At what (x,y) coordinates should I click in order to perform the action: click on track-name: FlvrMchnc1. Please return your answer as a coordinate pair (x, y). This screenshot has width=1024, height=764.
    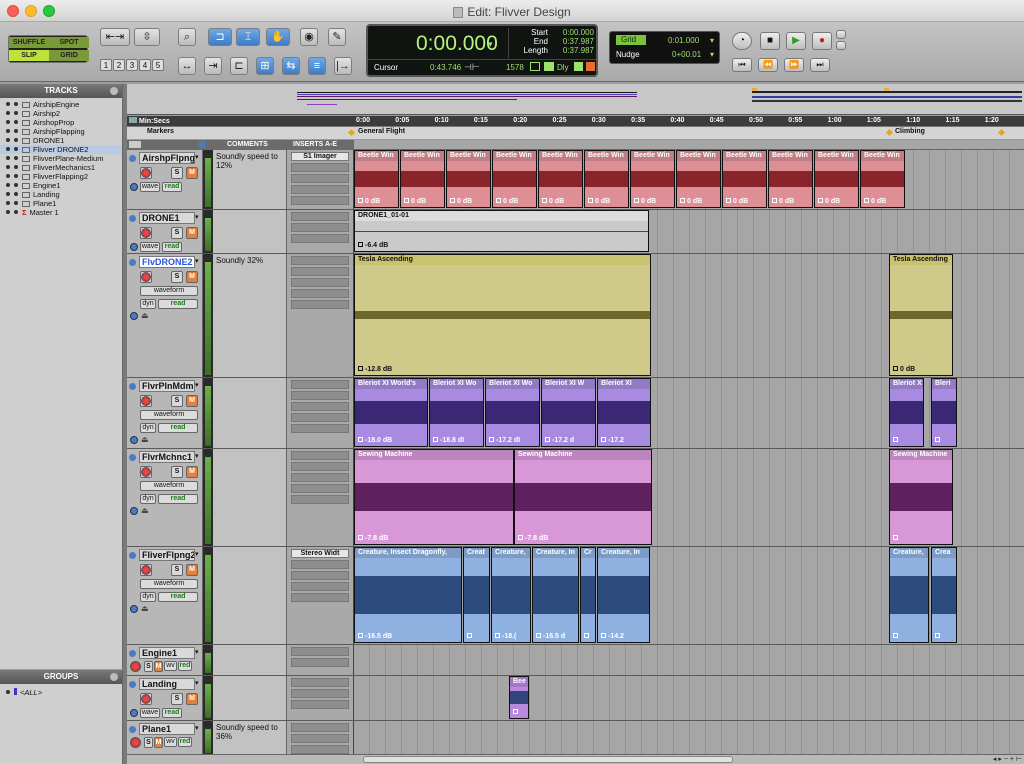
    Looking at the image, I should click on (167, 457).